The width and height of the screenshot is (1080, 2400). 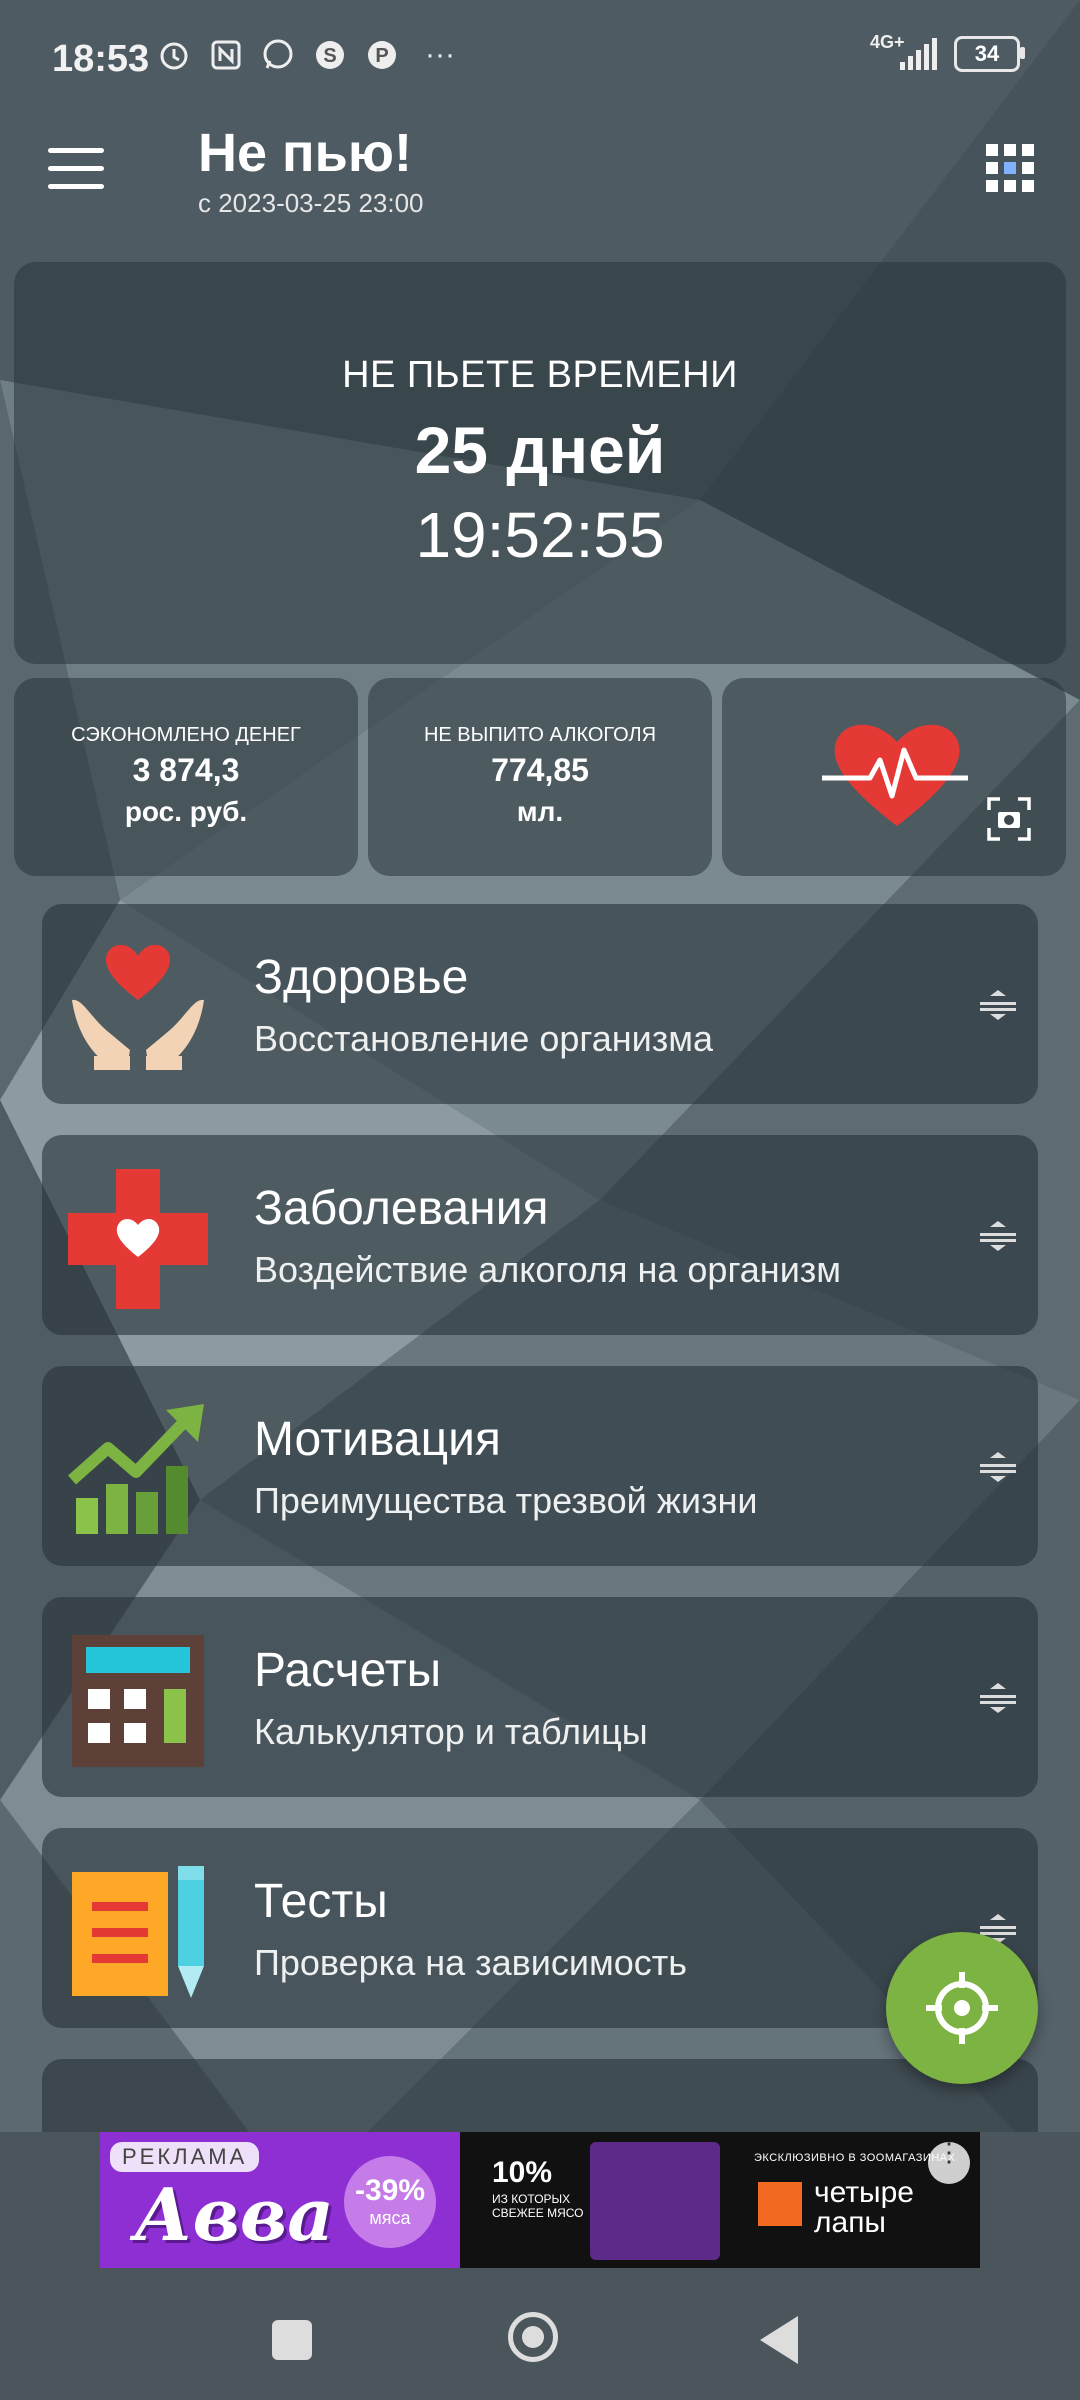 I want to click on store-logo-icon, so click(x=780, y=2204).